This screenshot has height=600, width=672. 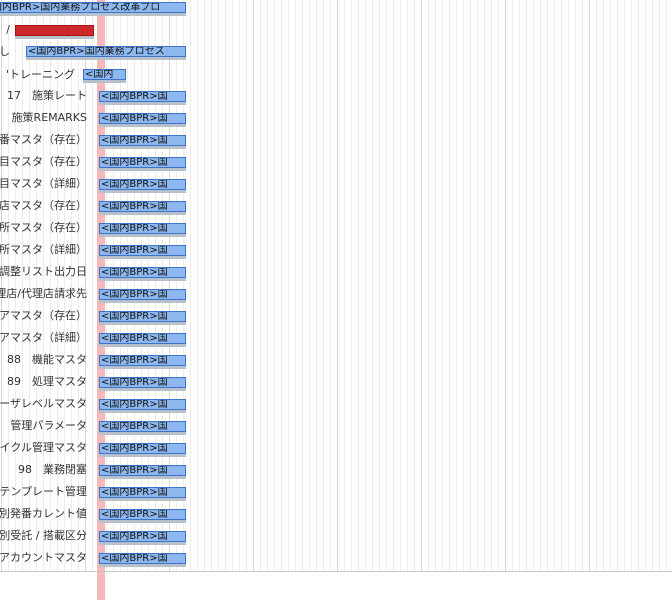 I want to click on row-label: /, so click(x=8, y=29).